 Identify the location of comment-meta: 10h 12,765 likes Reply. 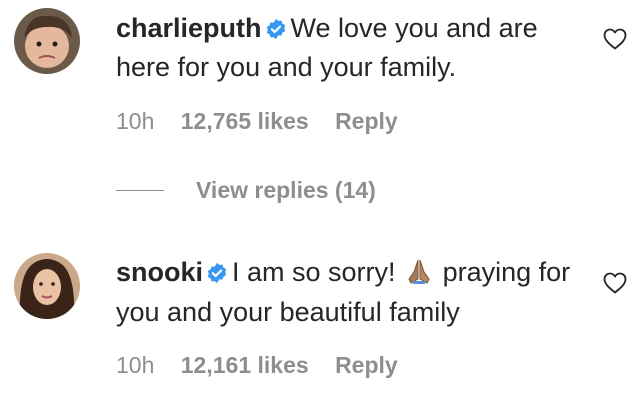
(267, 121).